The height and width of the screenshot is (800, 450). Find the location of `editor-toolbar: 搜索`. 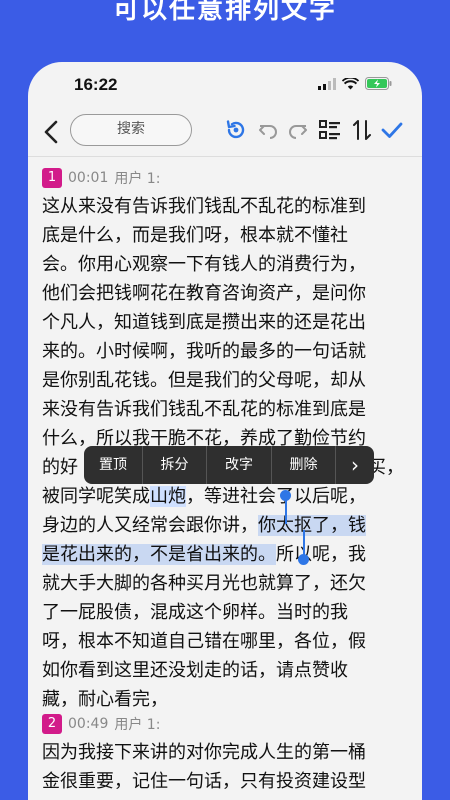

editor-toolbar: 搜索 is located at coordinates (225, 132).